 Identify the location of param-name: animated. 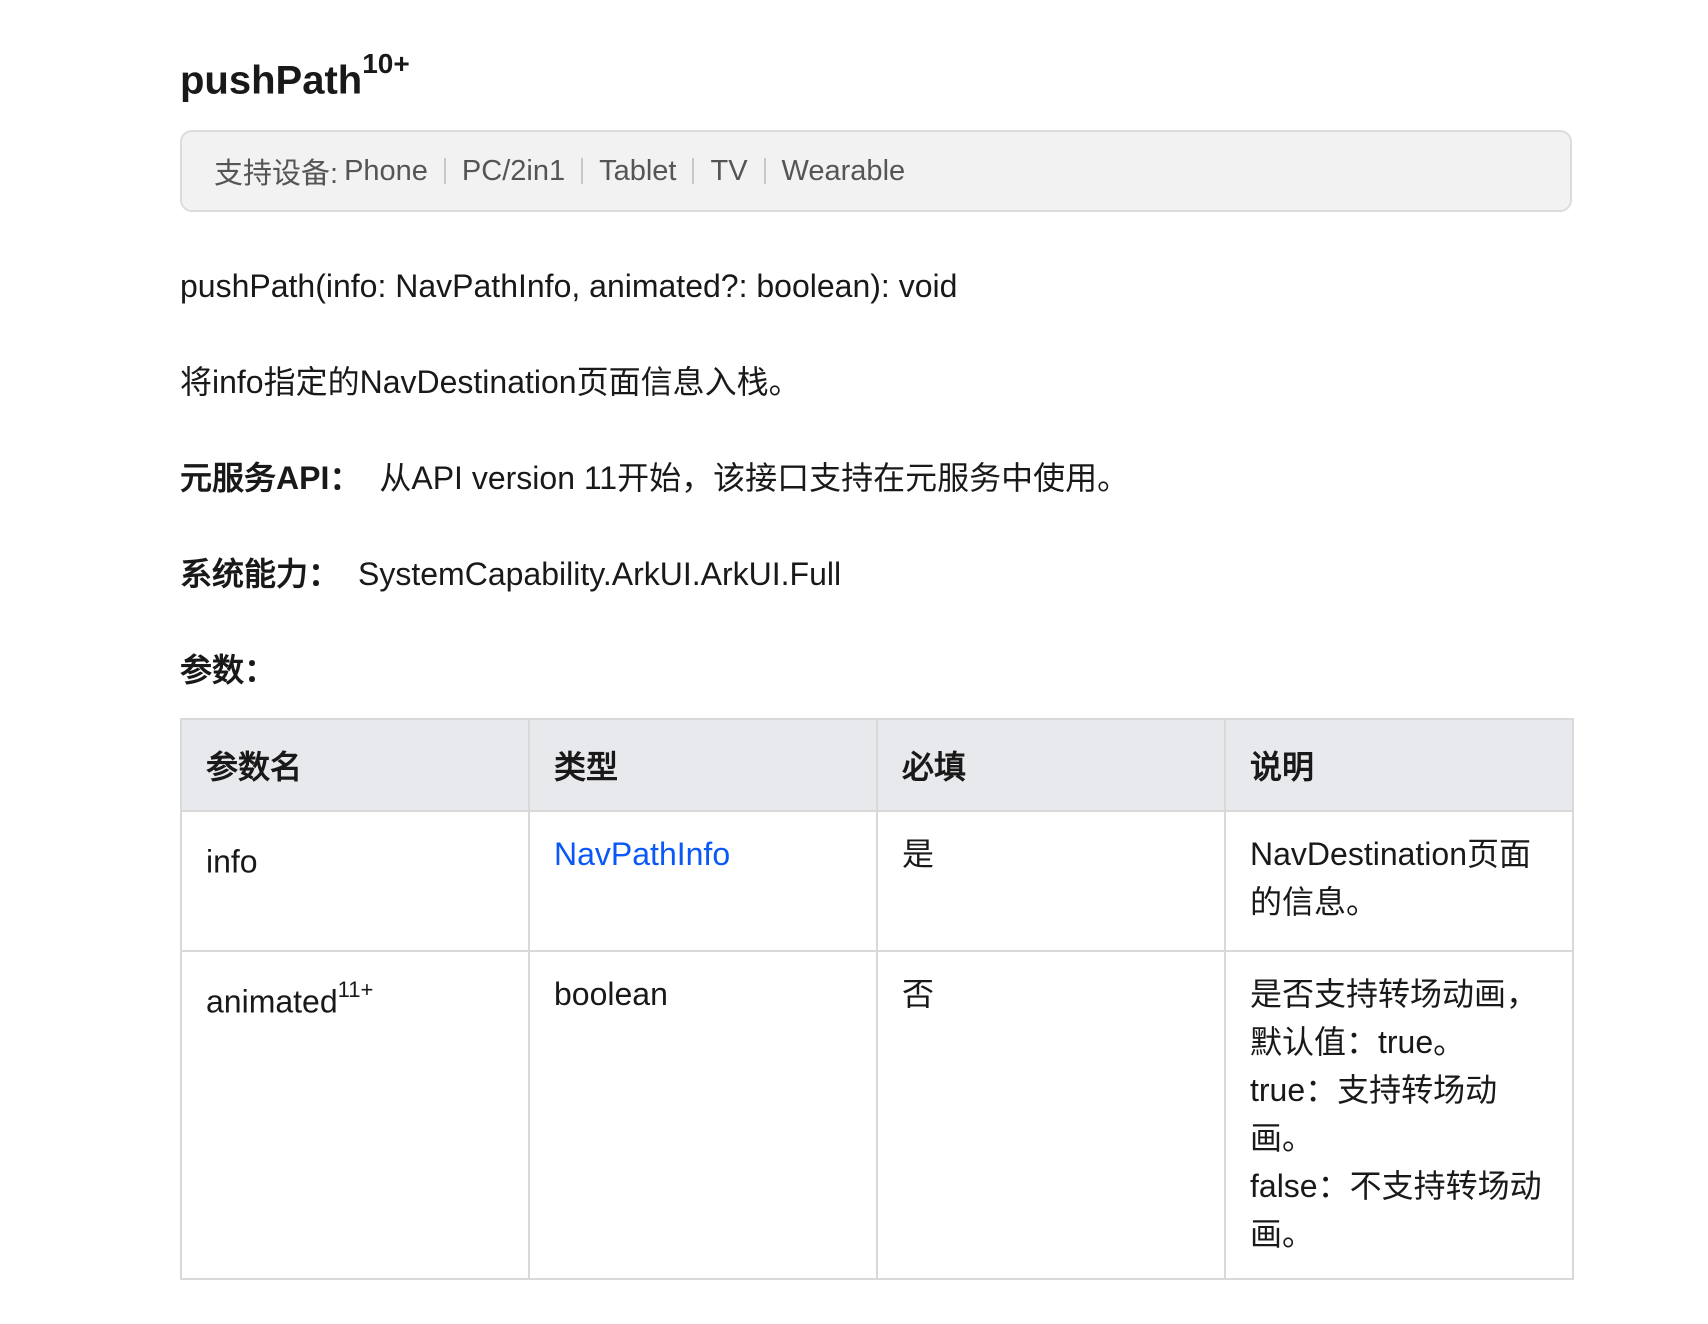
(272, 1001).